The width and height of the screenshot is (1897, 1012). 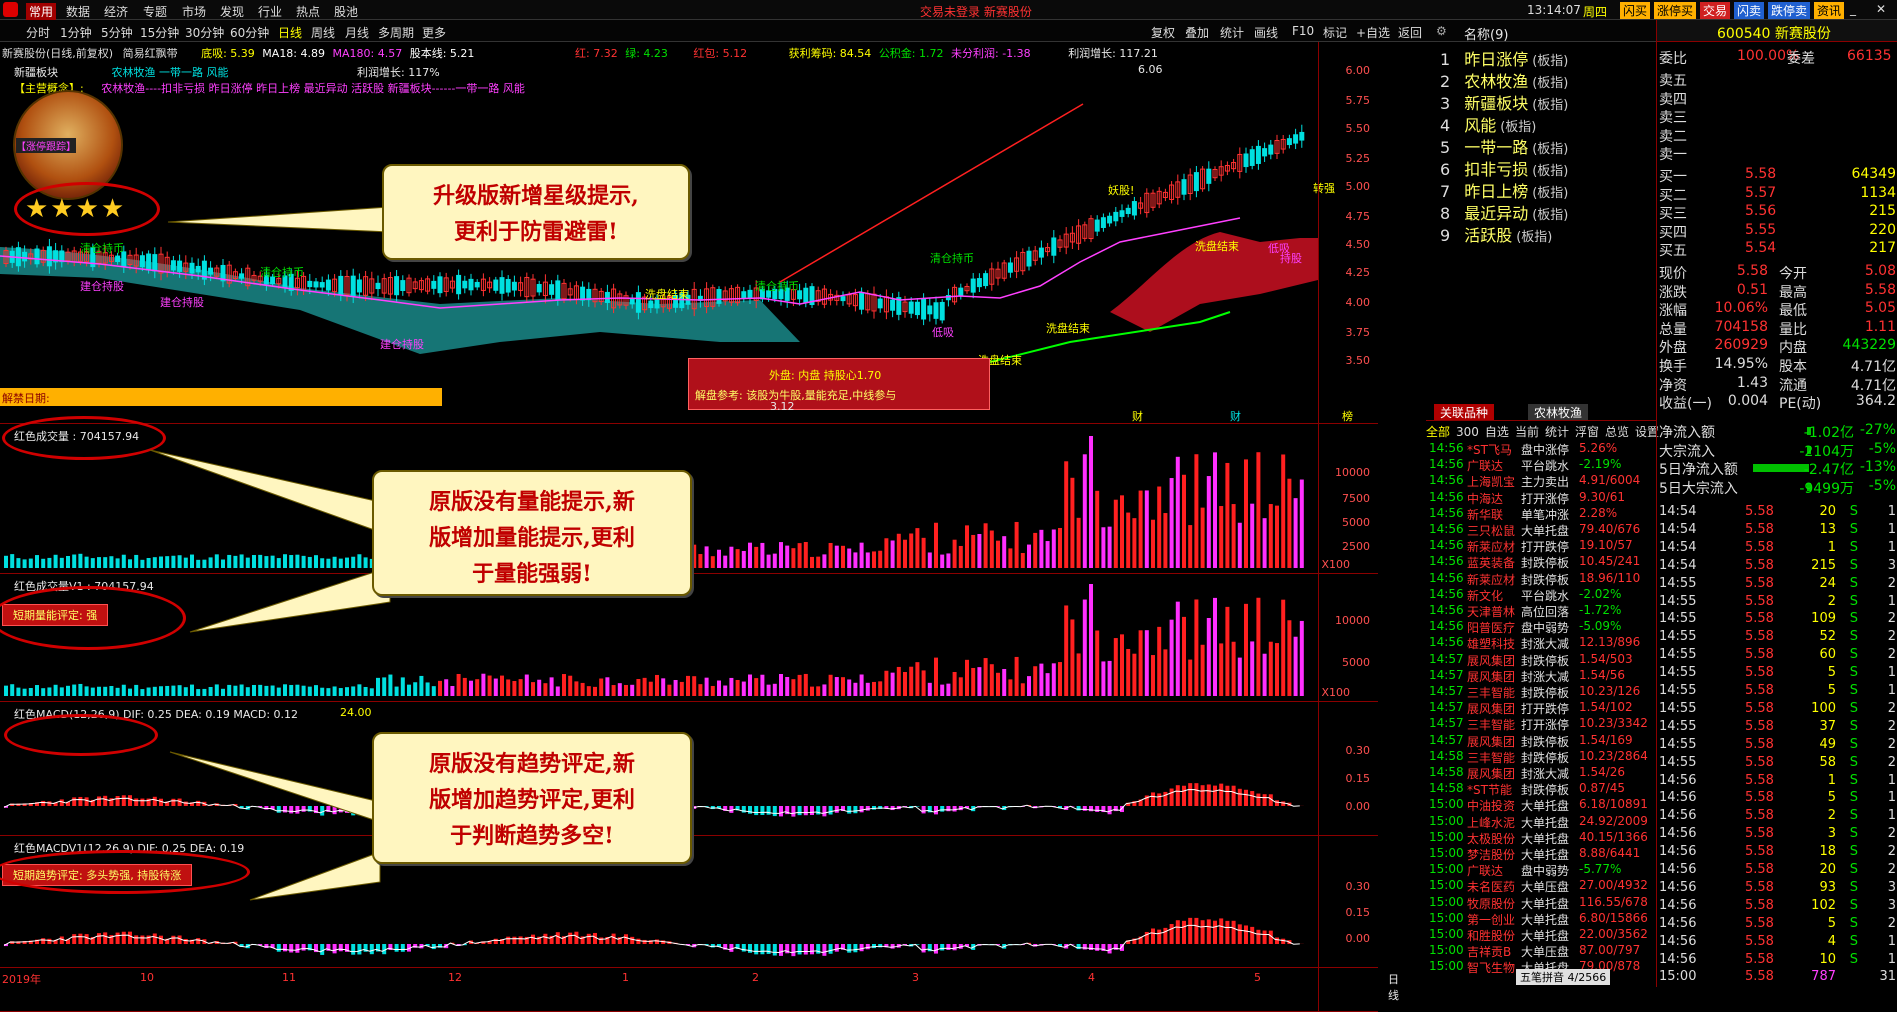 I want to click on plate-item: 6扣非亏损(板指), so click(x=1504, y=168).